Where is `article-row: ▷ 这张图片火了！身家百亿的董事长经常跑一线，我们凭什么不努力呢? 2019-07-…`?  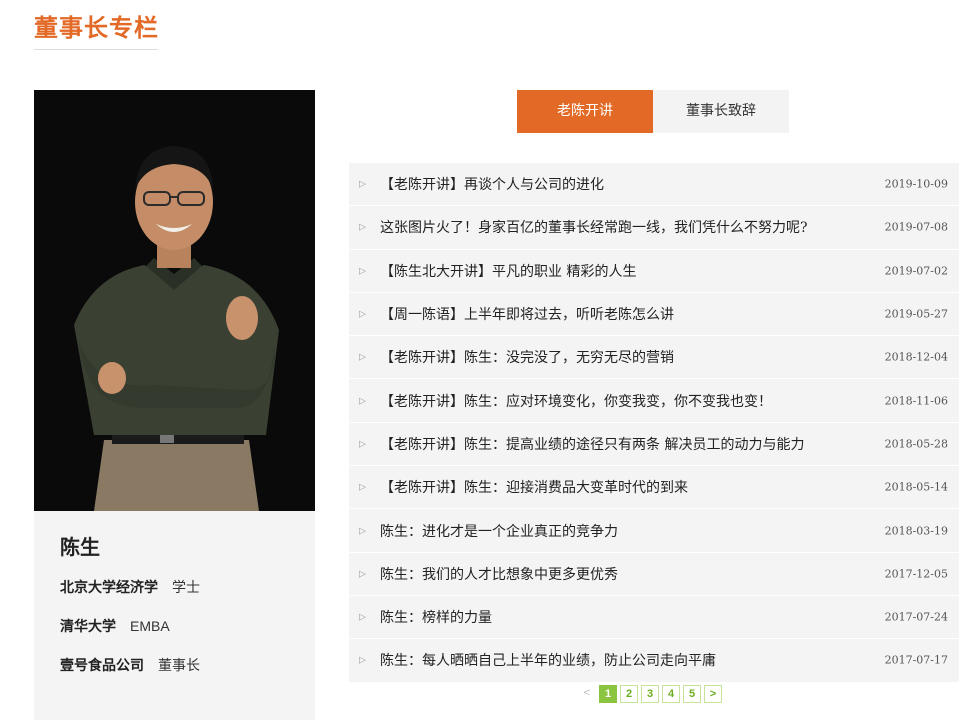
article-row: ▷ 这张图片火了！身家百亿的董事长经常跑一线，我们凭什么不努力呢? 2019-07-… is located at coordinates (654, 228).